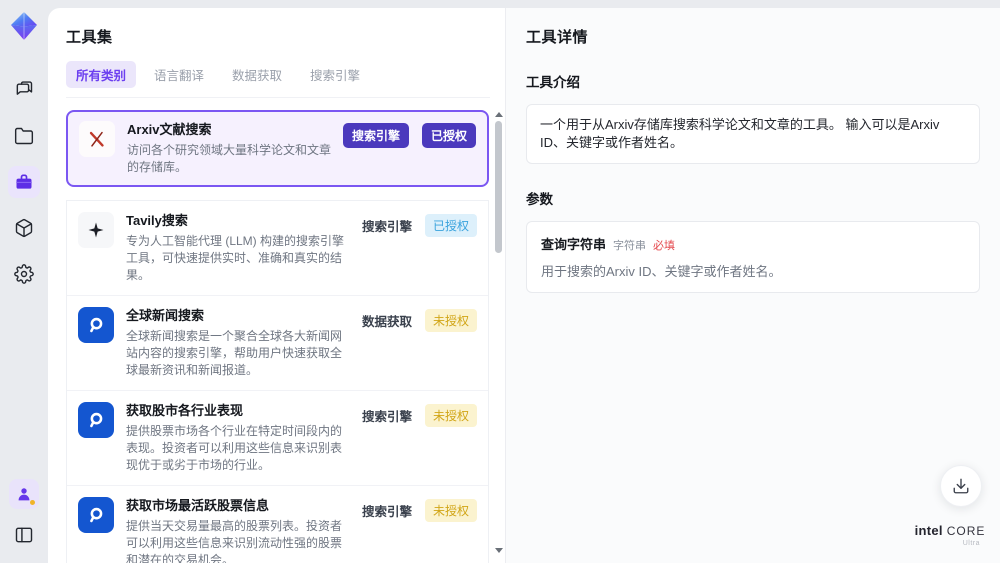  Describe the element at coordinates (24, 515) in the screenshot. I see `rail-bottom` at that location.